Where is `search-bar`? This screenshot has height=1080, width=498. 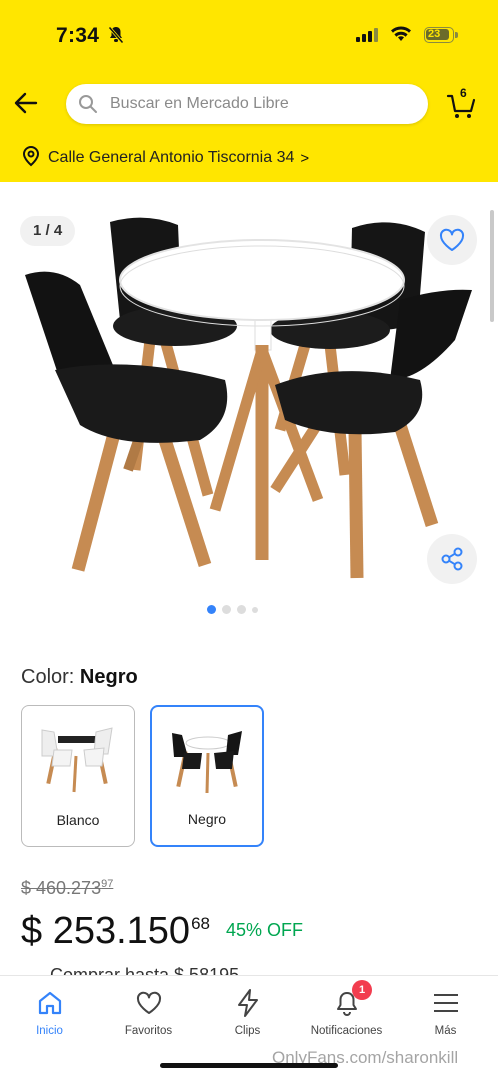
search-bar is located at coordinates (247, 104).